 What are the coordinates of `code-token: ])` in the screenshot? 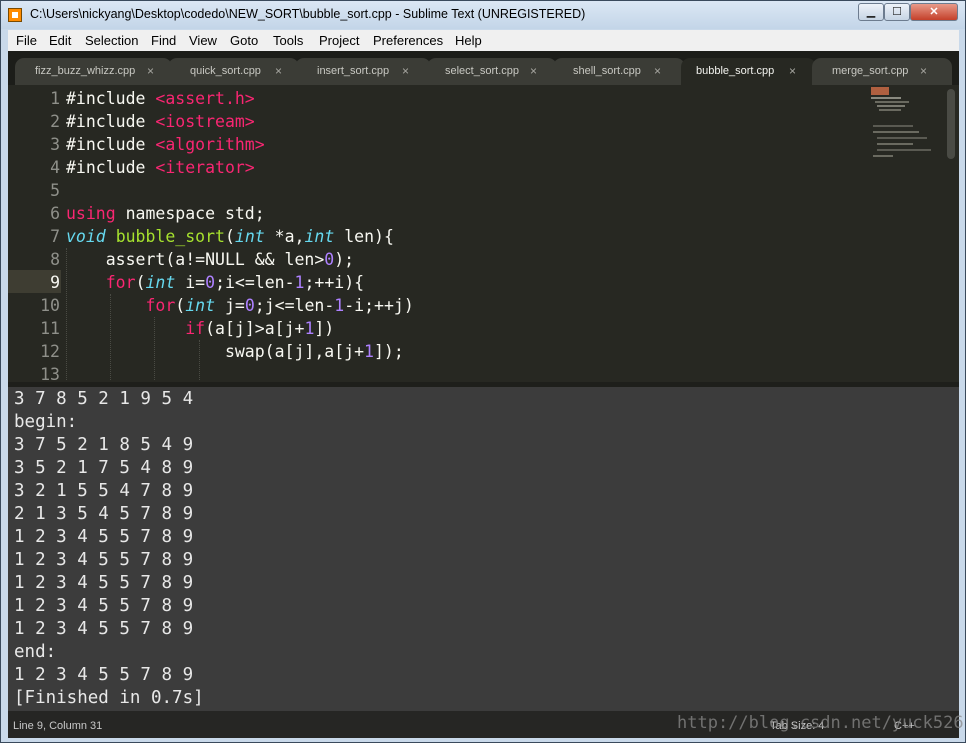 It's located at (324, 328).